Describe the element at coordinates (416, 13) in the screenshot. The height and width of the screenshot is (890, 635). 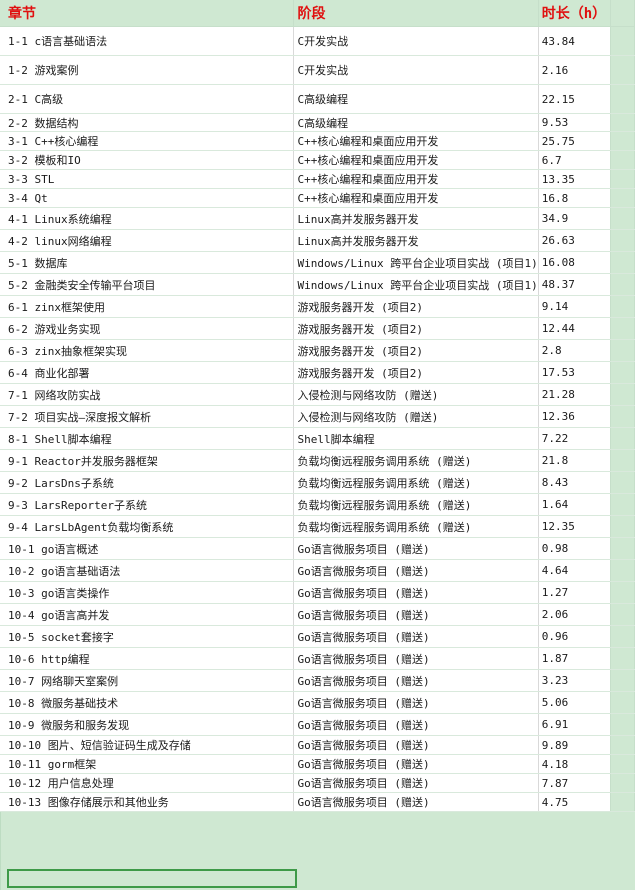
I see `header-stage: 阶段` at that location.